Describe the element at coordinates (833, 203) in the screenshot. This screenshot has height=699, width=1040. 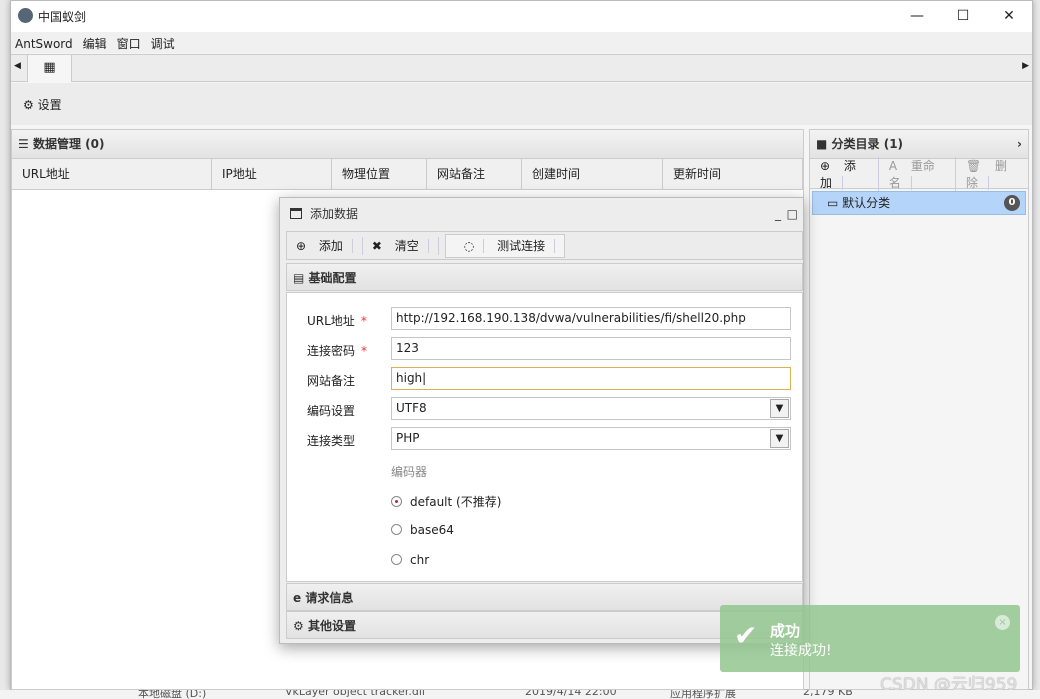
I see `folder-outline-icon: ▭` at that location.